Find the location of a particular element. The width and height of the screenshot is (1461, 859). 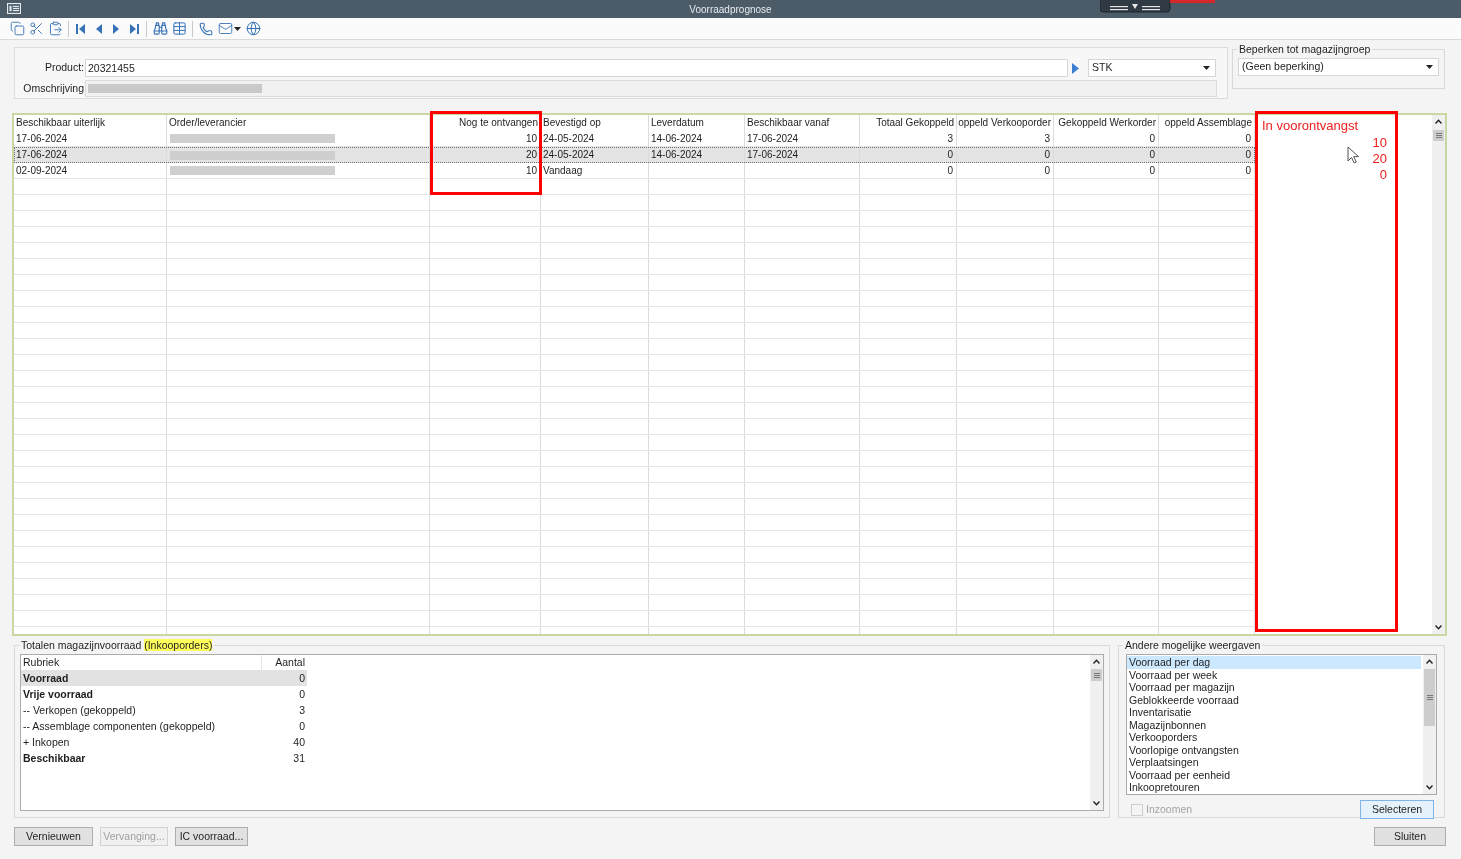

group-title: Beperken tot magazijngroep is located at coordinates (1305, 49).